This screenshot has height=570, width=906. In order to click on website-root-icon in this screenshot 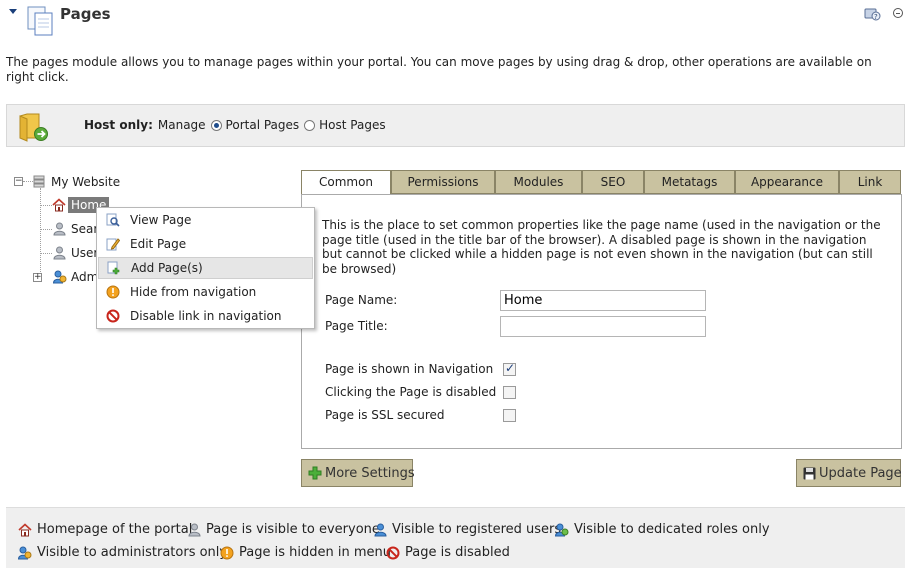, I will do `click(39, 183)`.